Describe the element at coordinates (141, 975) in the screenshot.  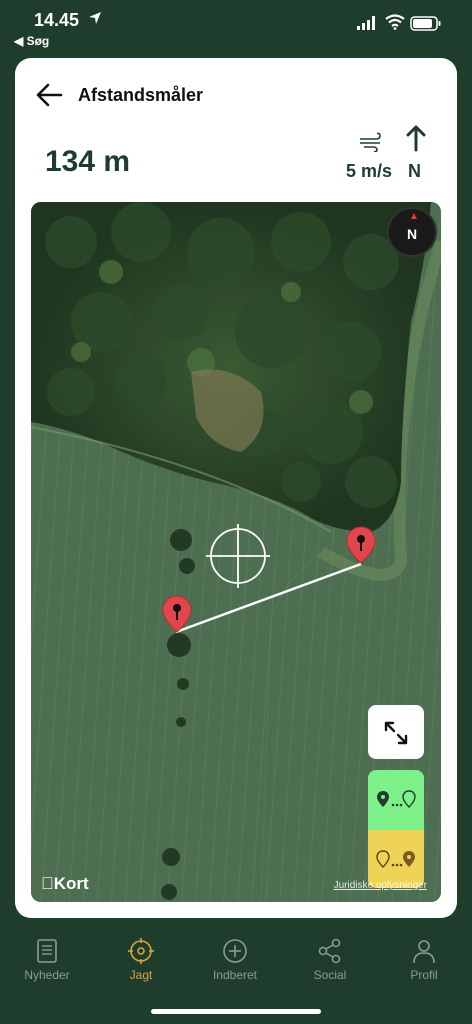
I see `tab-hunt-label: Jagt` at that location.